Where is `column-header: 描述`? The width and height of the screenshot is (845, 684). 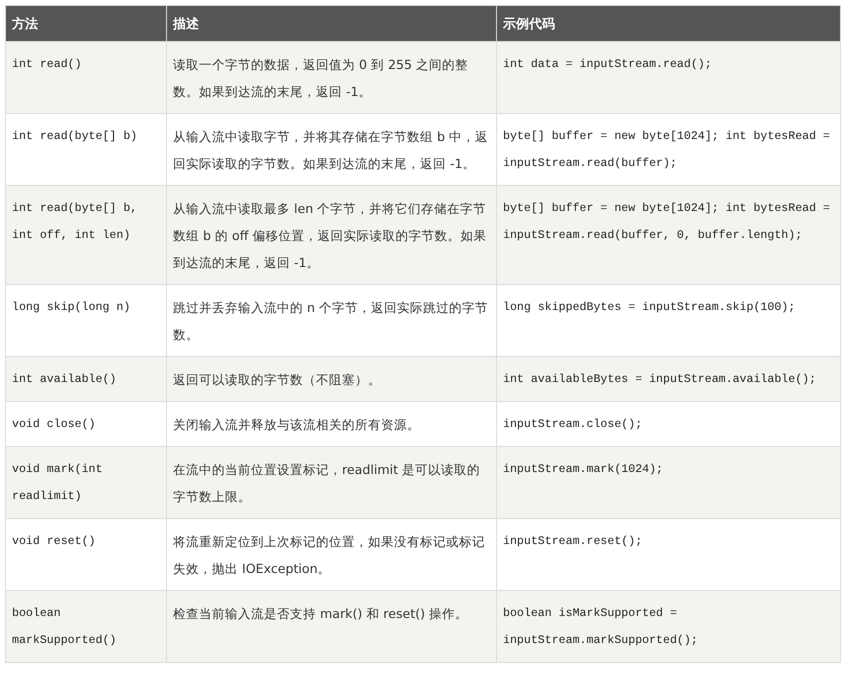 column-header: 描述 is located at coordinates (331, 24).